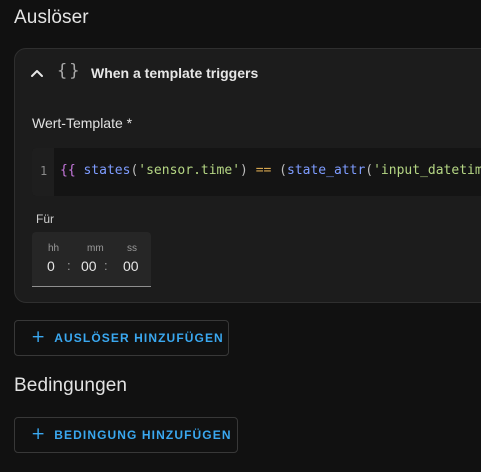 The height and width of the screenshot is (472, 481). I want to click on trigger-card-header: {} When a template triggers, so click(248, 73).